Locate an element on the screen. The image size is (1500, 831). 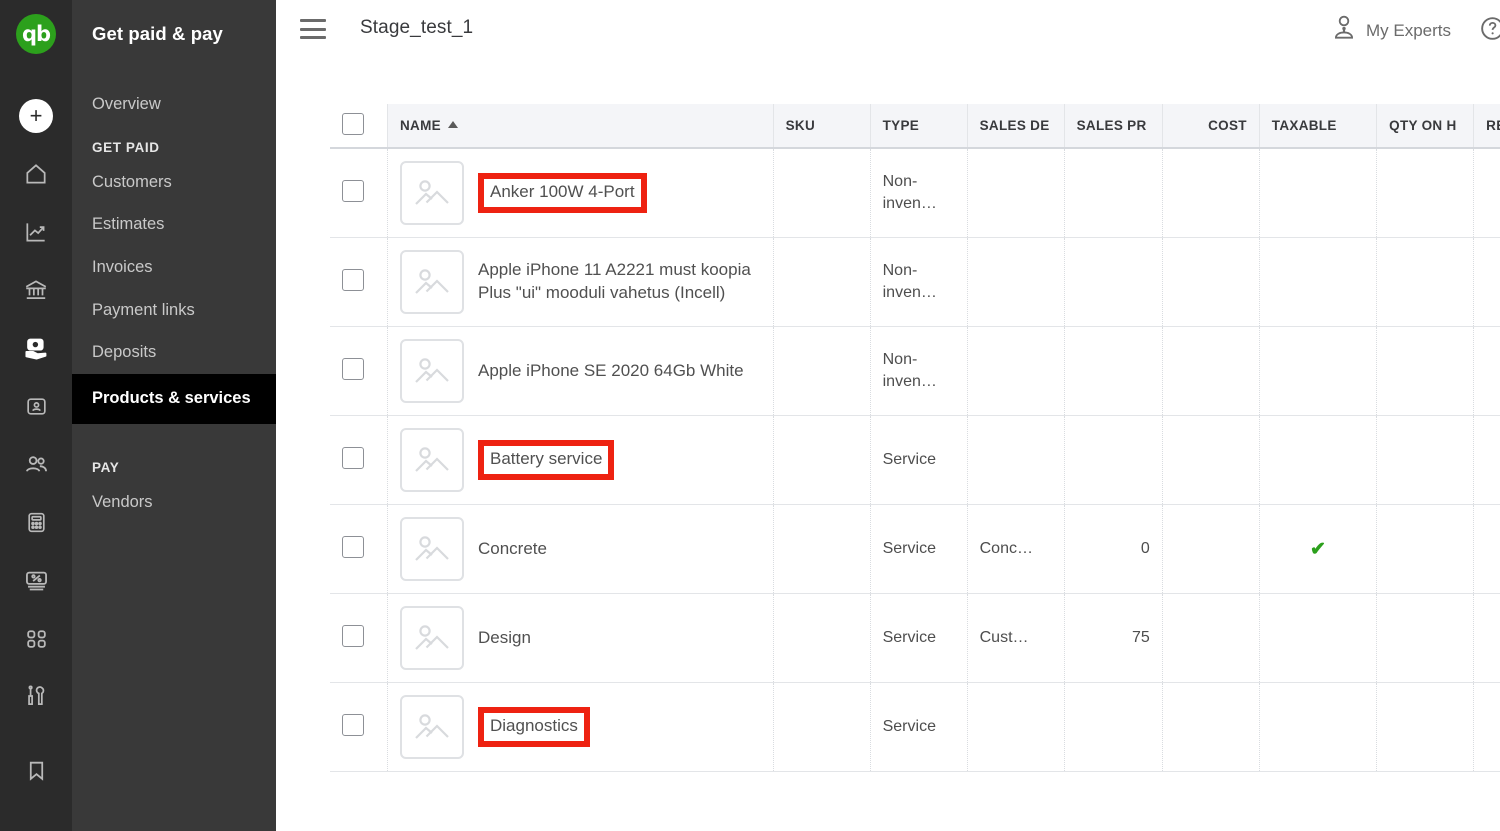
select-all-checkbox is located at coordinates (353, 124).